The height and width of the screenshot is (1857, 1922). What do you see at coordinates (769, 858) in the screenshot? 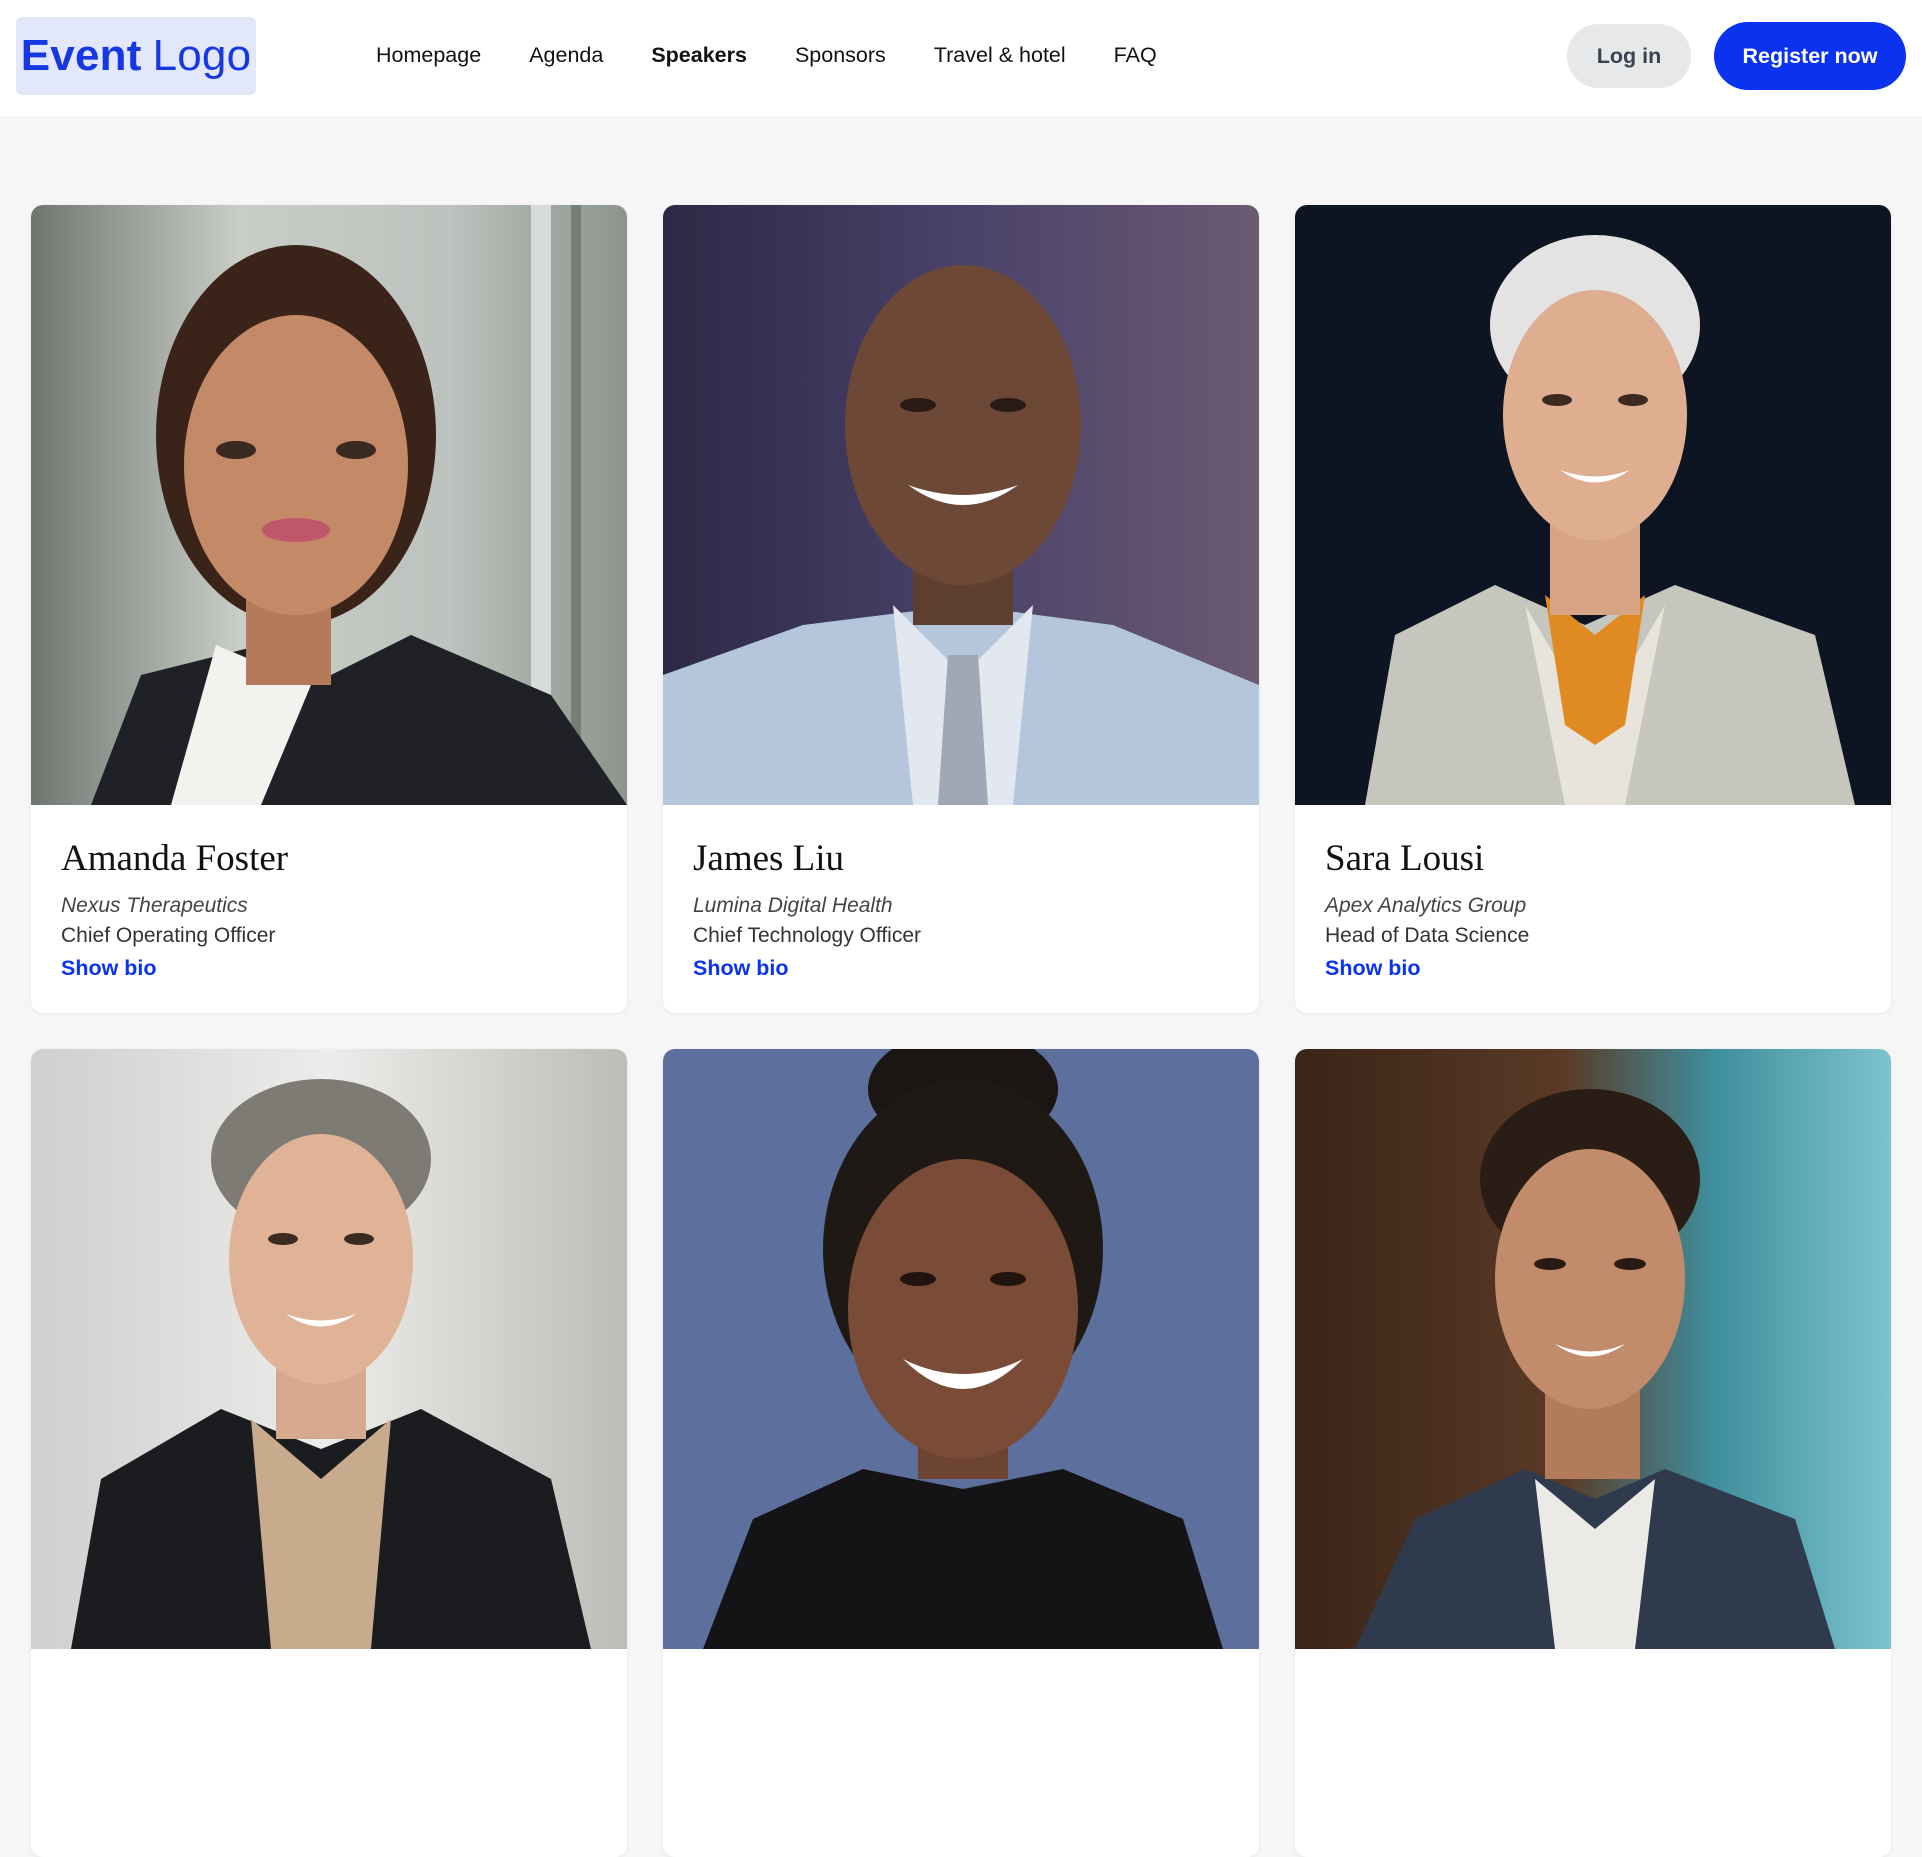
I see `speaker-name: James Liu` at bounding box center [769, 858].